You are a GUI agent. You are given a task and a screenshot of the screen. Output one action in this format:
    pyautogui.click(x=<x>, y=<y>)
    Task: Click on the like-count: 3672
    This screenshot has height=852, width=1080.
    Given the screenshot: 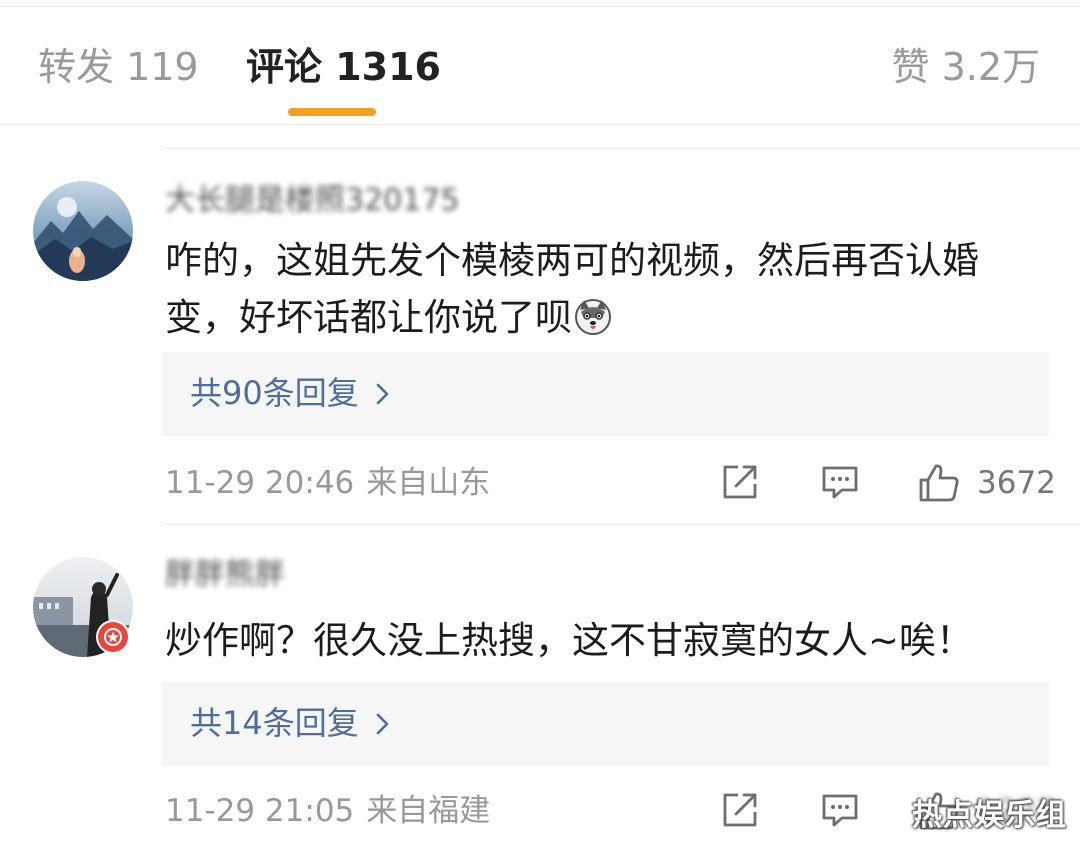 What is the action you would take?
    pyautogui.click(x=1016, y=483)
    